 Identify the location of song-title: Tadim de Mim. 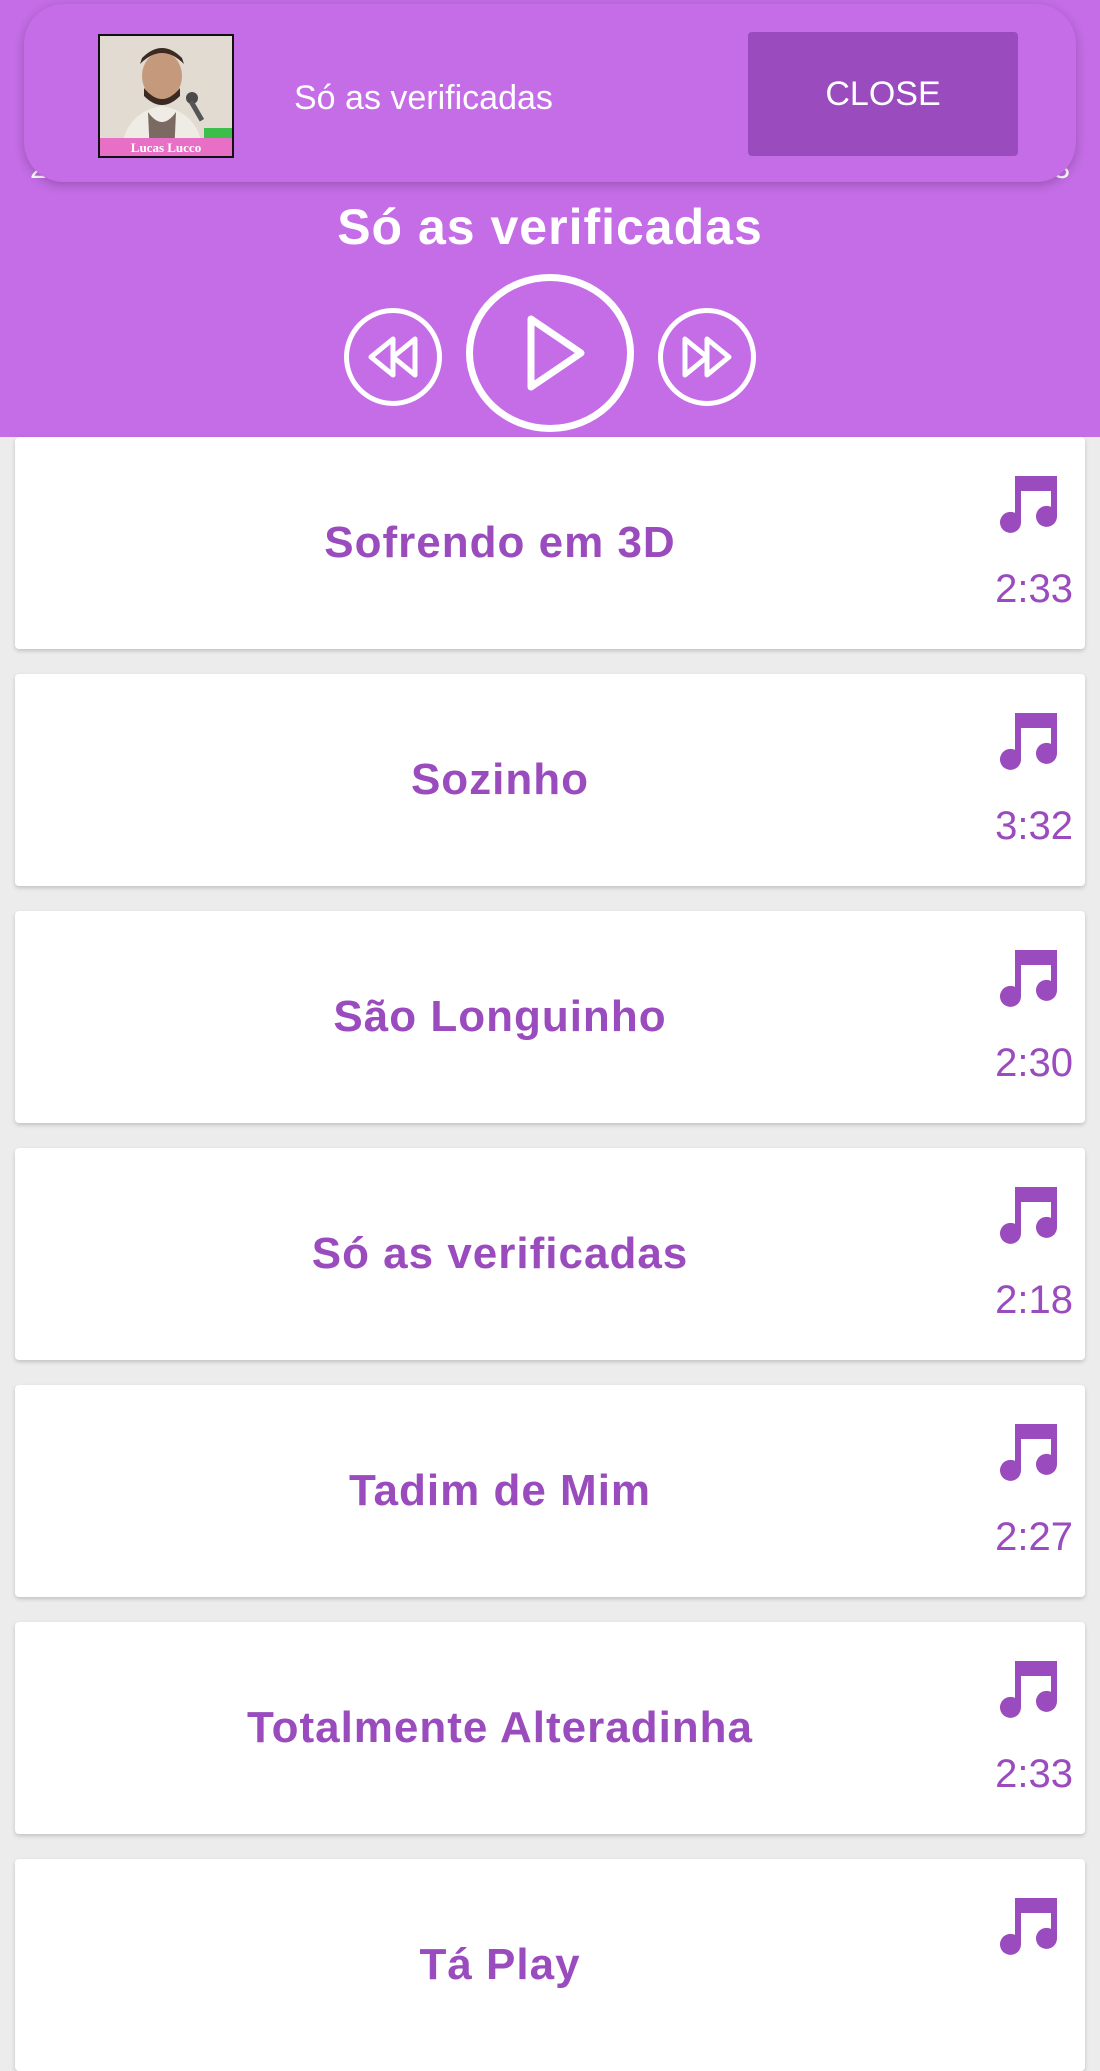
(500, 1490).